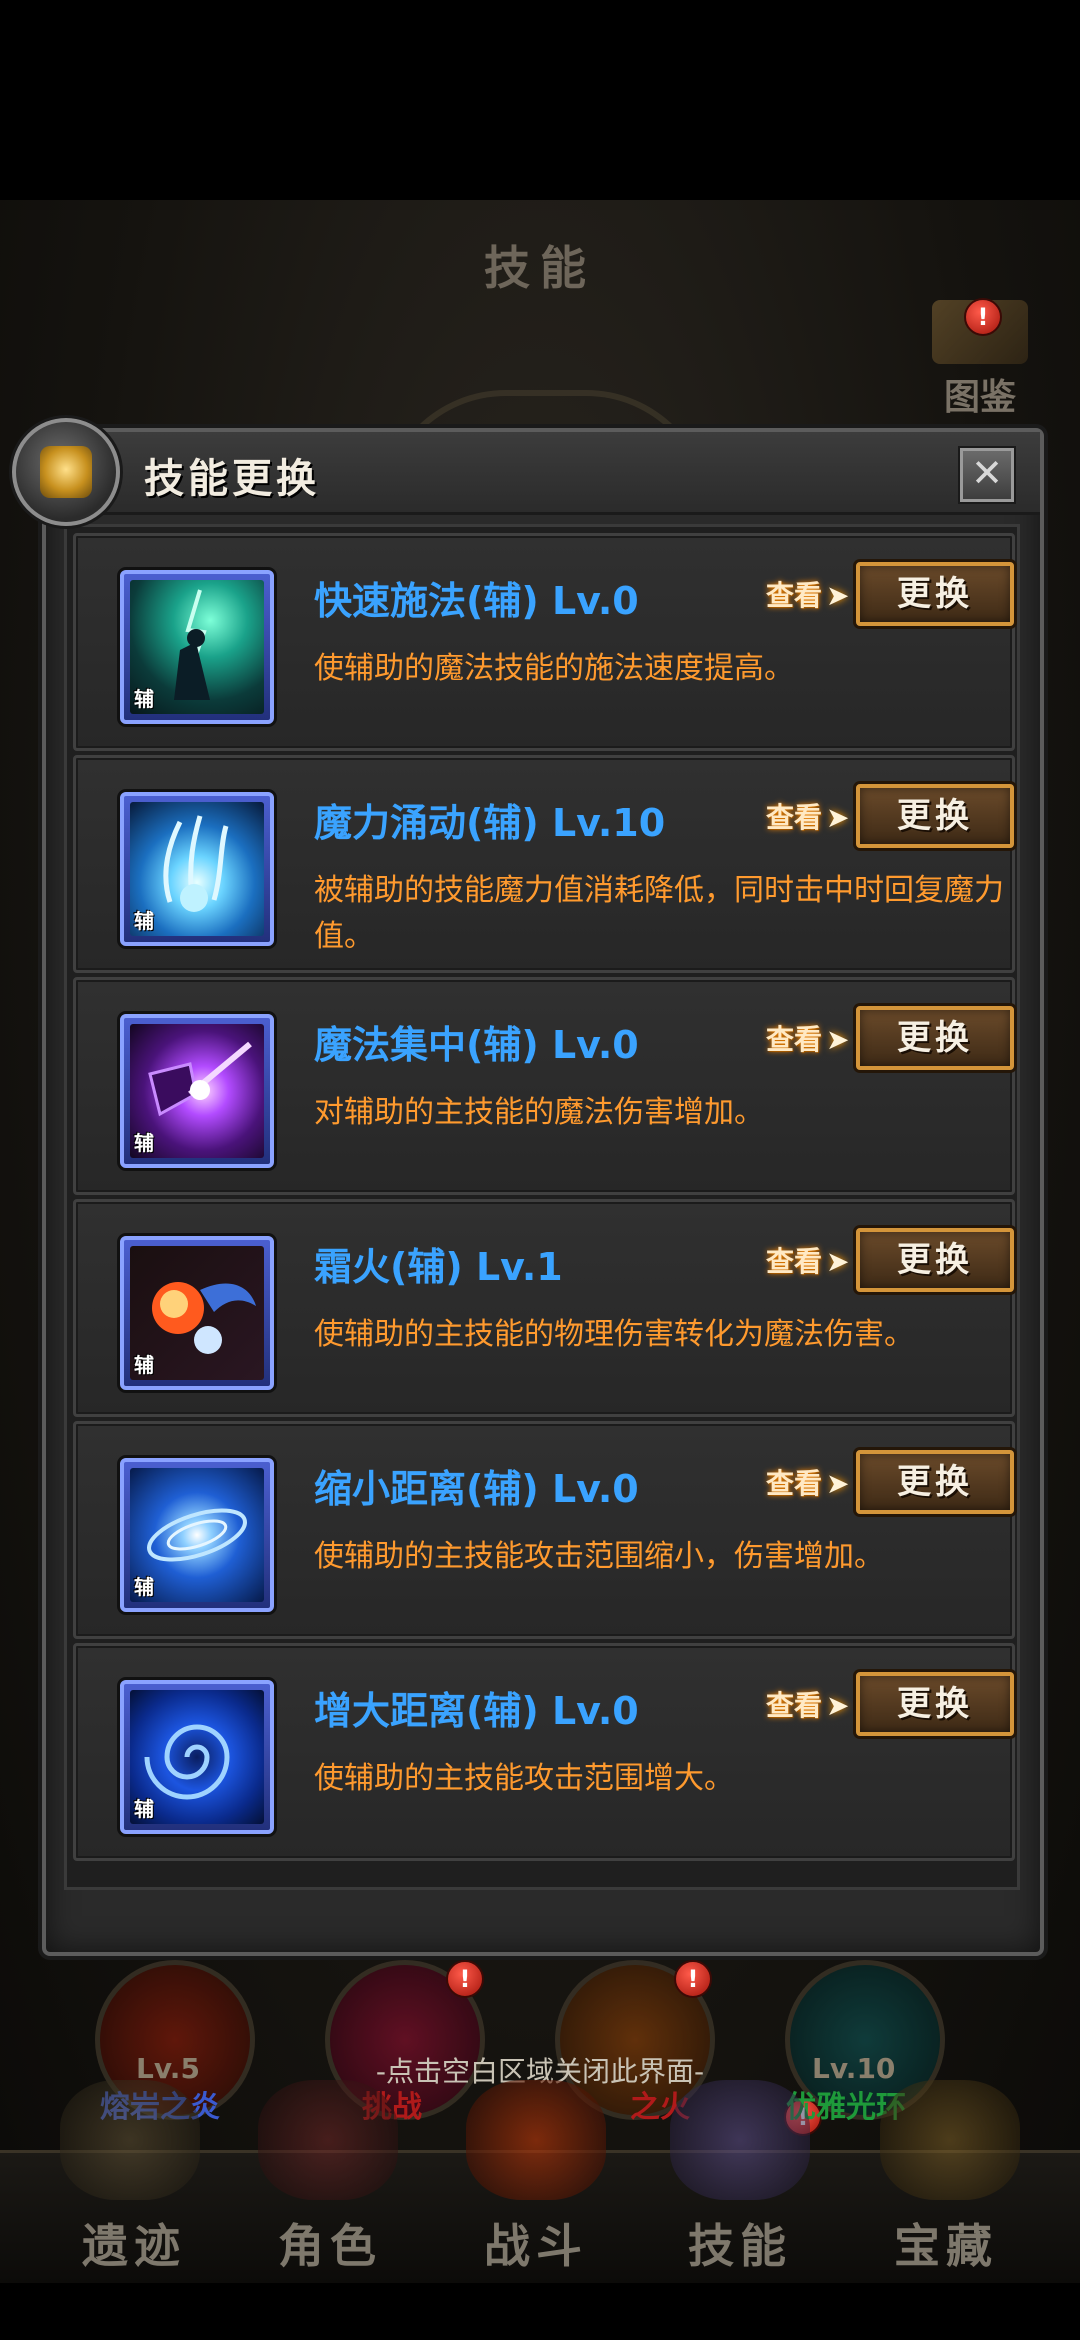  What do you see at coordinates (543, 473) in the screenshot?
I see `dialog-header: 技能更换` at bounding box center [543, 473].